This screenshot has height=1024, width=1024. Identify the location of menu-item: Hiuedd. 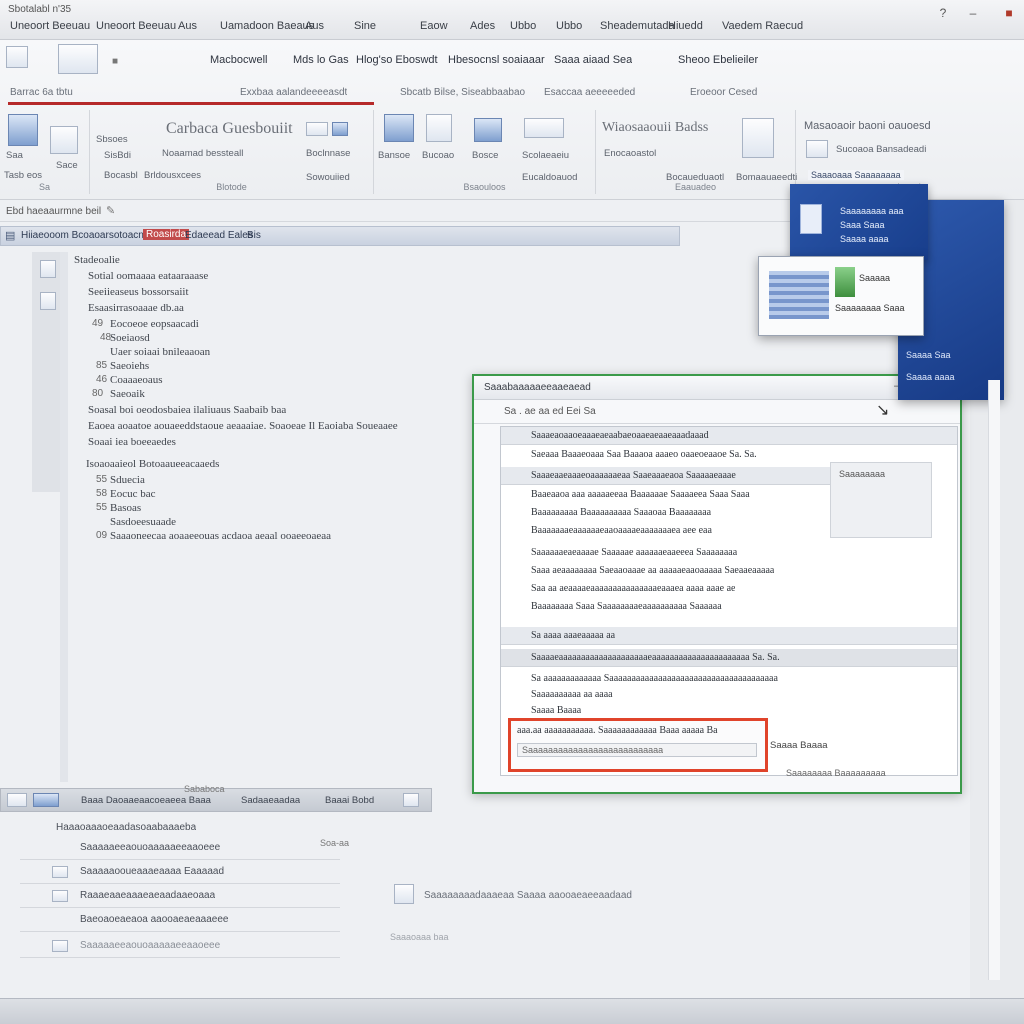
(685, 26).